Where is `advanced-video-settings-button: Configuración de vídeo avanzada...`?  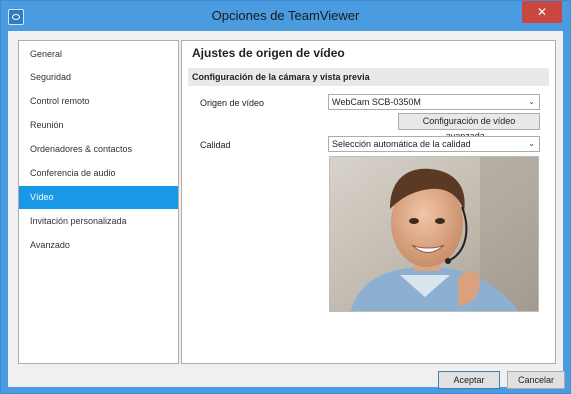 advanced-video-settings-button: Configuración de vídeo avanzada... is located at coordinates (469, 127).